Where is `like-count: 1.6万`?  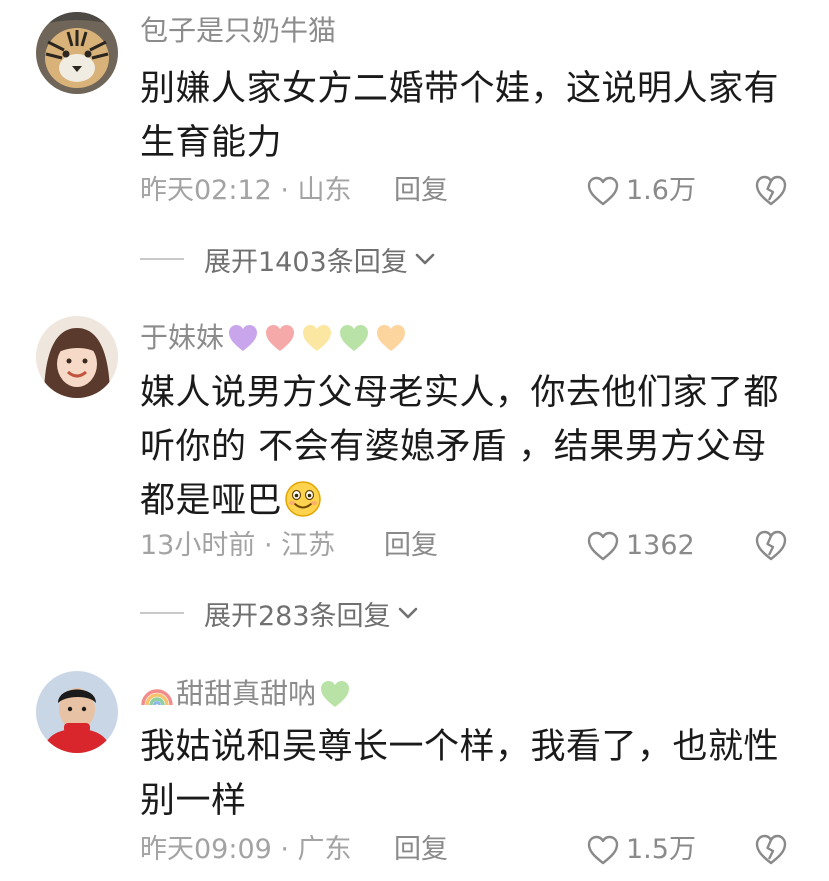 like-count: 1.6万 is located at coordinates (661, 190).